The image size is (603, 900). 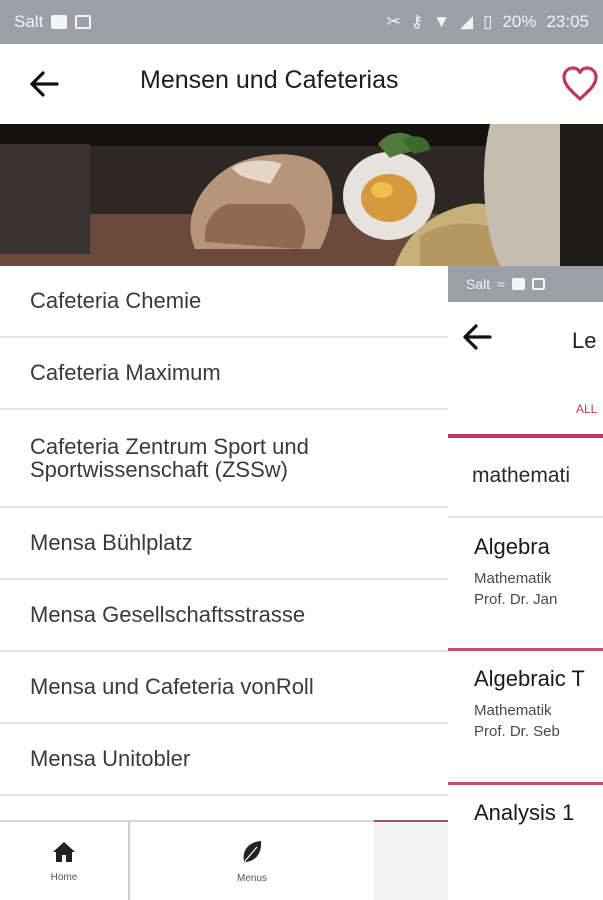 What do you see at coordinates (488, 21) in the screenshot?
I see `battery-icon: ▯` at bounding box center [488, 21].